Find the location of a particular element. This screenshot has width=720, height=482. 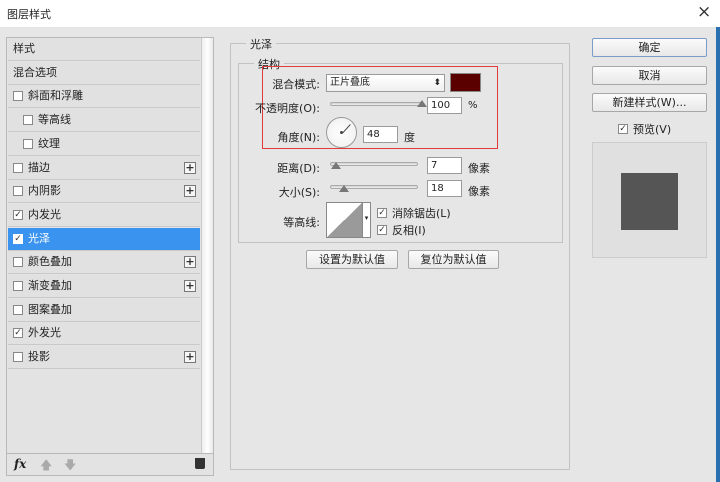

sidebar-item: 图案叠加 is located at coordinates (104, 310).